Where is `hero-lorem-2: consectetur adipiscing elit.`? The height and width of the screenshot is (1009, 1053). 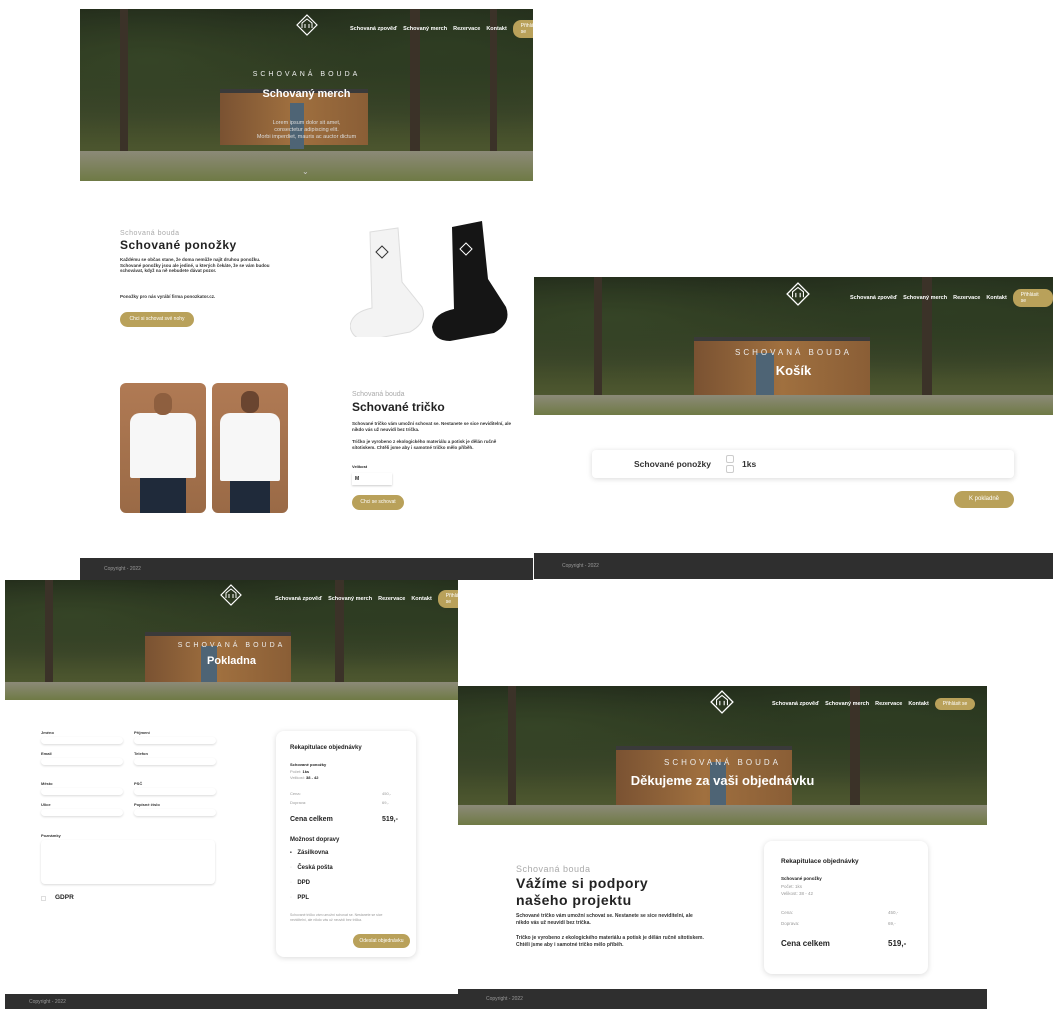
hero-lorem-2: consectetur adipiscing elit. is located at coordinates (306, 130).